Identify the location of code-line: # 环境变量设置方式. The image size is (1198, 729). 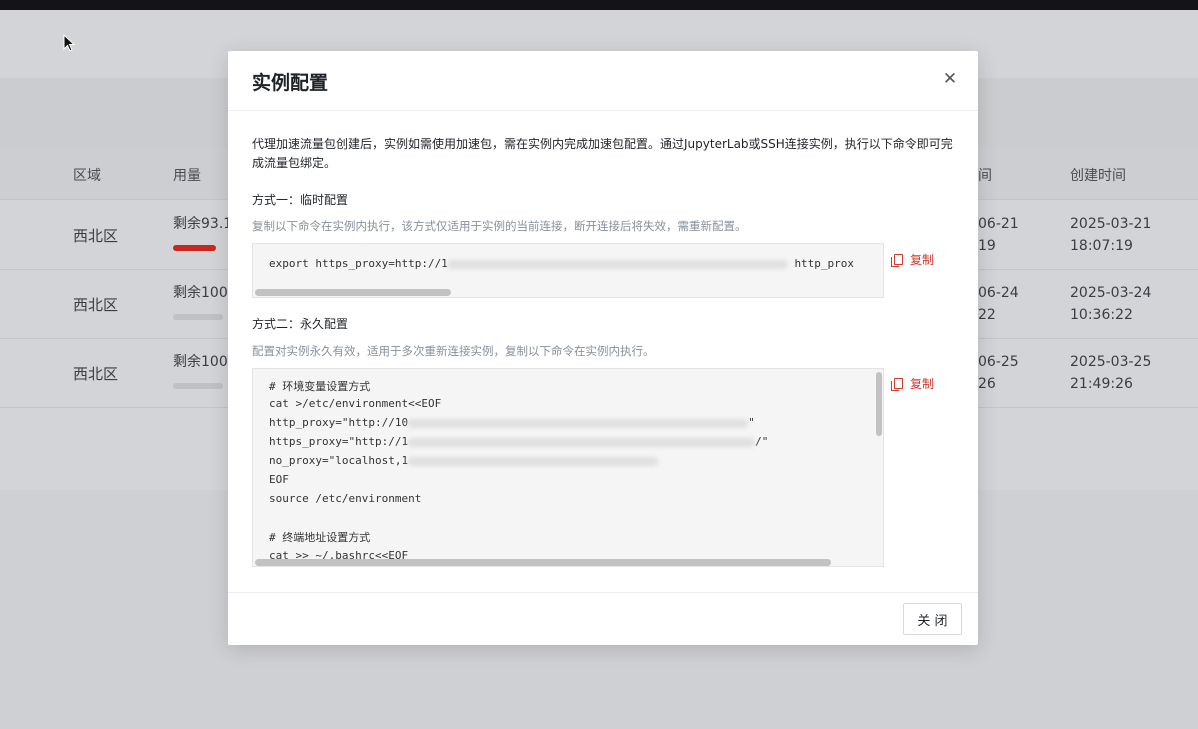
(320, 386).